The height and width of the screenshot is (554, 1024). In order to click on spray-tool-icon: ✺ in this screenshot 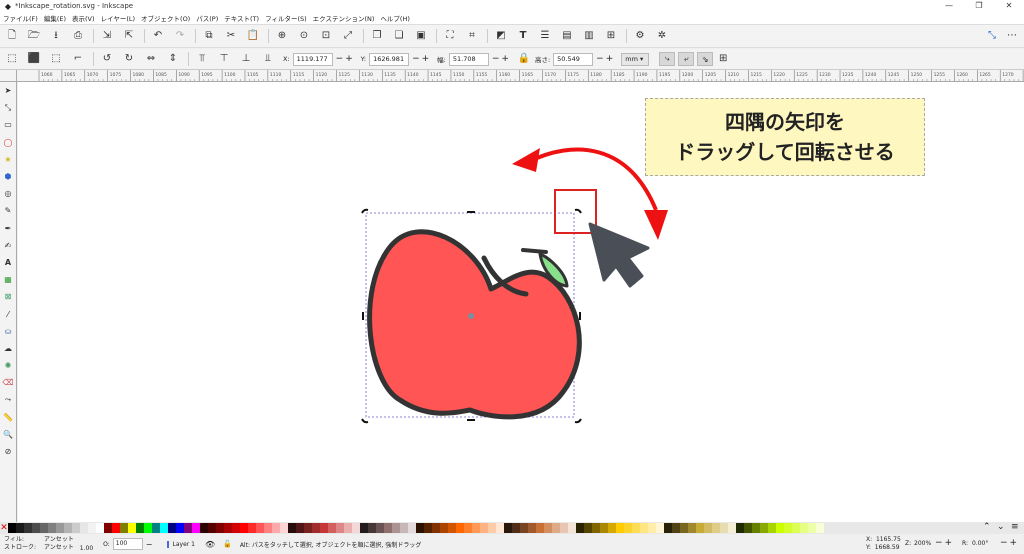, I will do `click(8, 365)`.